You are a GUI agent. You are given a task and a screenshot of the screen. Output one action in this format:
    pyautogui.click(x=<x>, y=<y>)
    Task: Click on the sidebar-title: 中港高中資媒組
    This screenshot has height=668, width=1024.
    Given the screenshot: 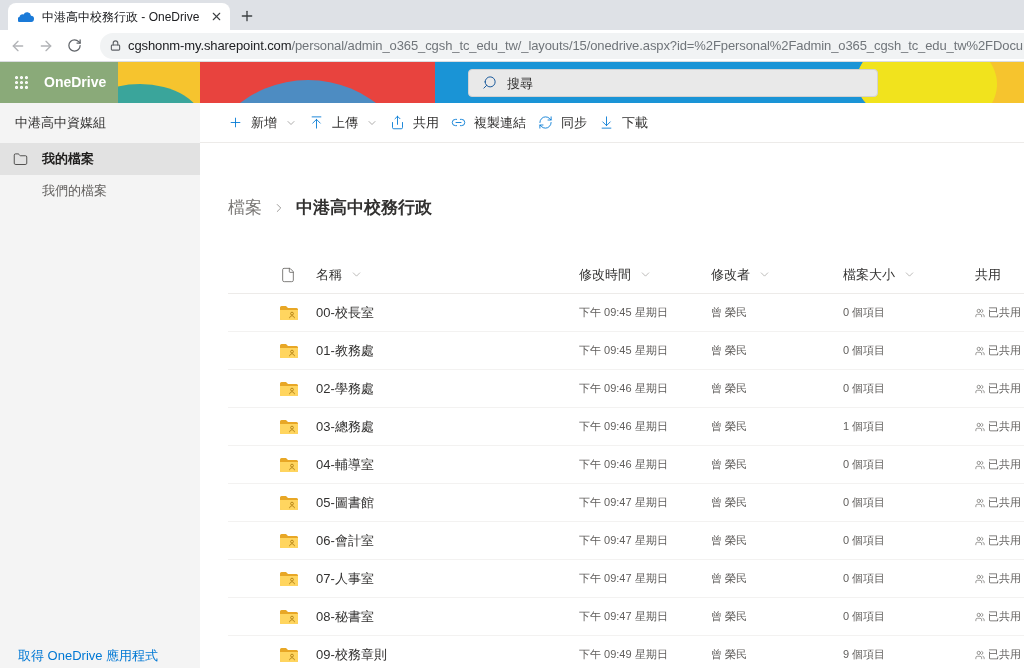 What is the action you would take?
    pyautogui.click(x=60, y=123)
    